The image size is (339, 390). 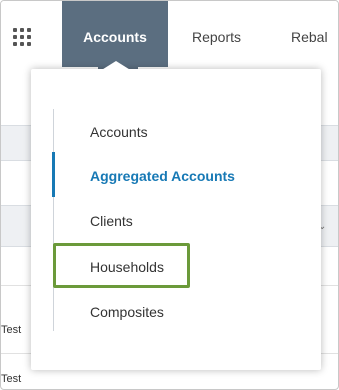 I want to click on households-highlight-box, so click(x=121, y=265).